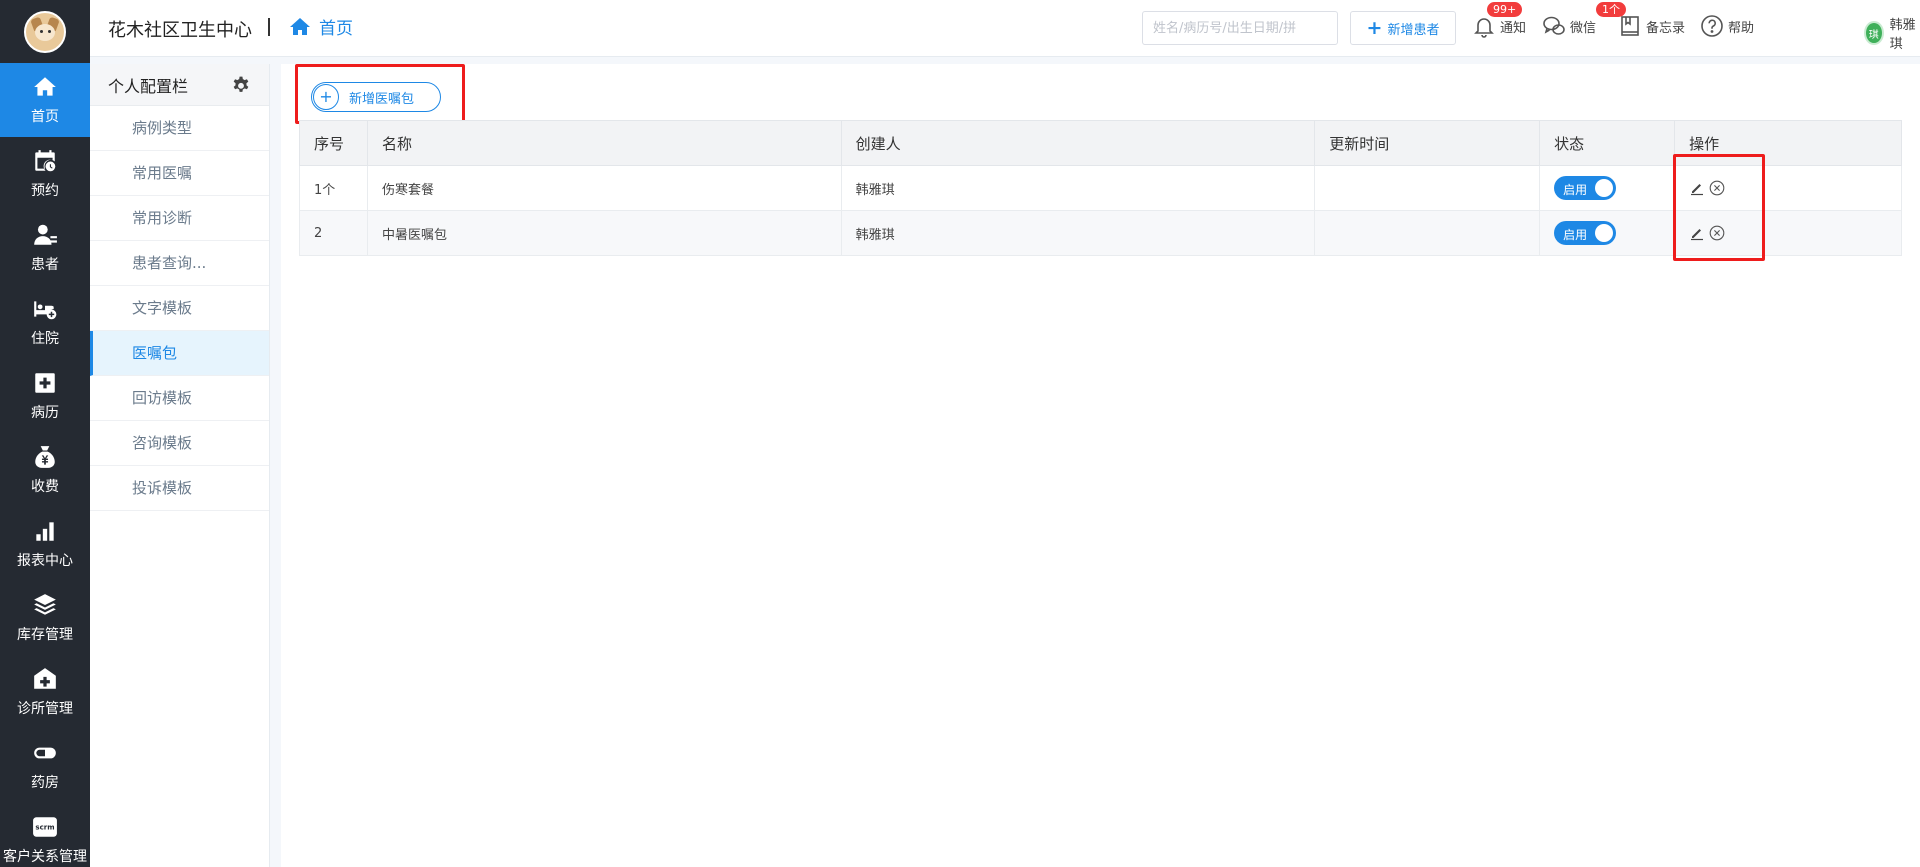 This screenshot has height=867, width=1920. I want to click on table-header-row: 序号 名称 创建人 更新时间 状态 操作, so click(1100, 143).